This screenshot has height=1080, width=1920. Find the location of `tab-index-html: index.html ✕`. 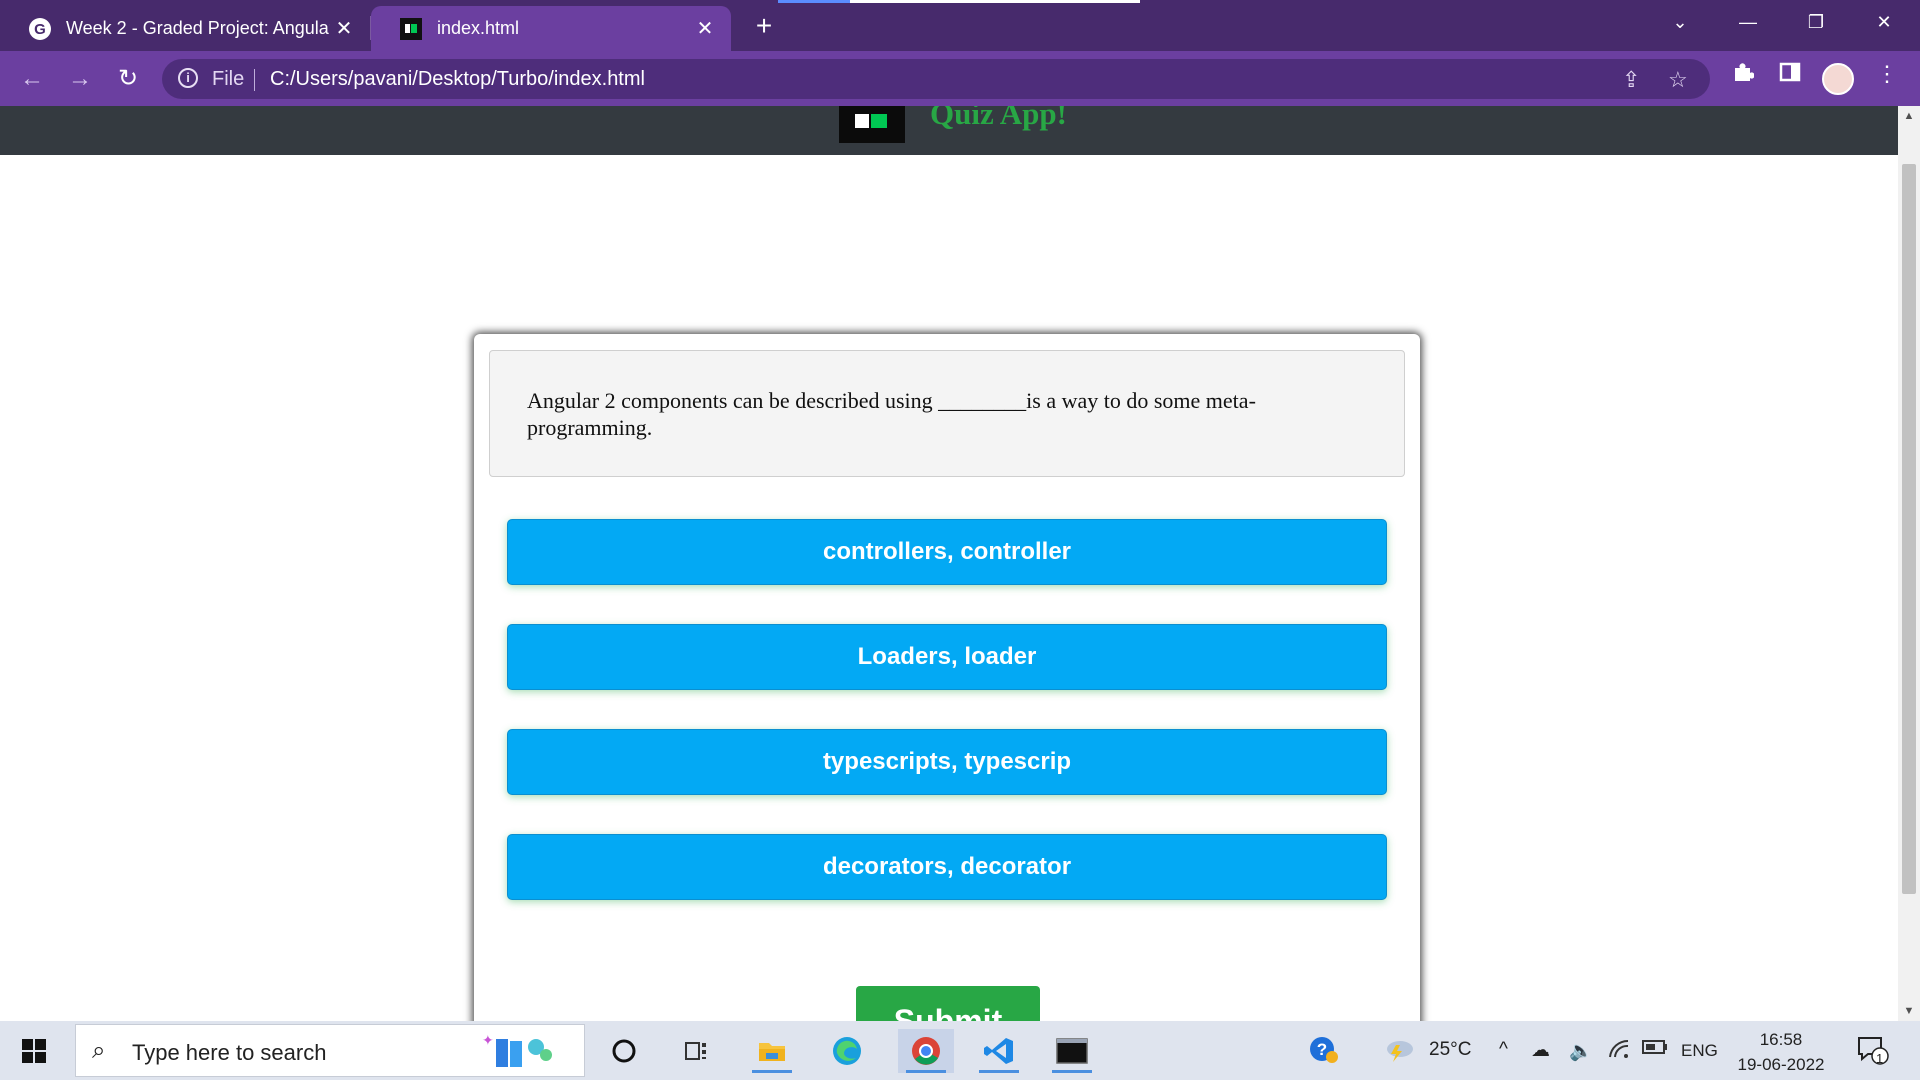

tab-index-html: index.html ✕ is located at coordinates (551, 28).